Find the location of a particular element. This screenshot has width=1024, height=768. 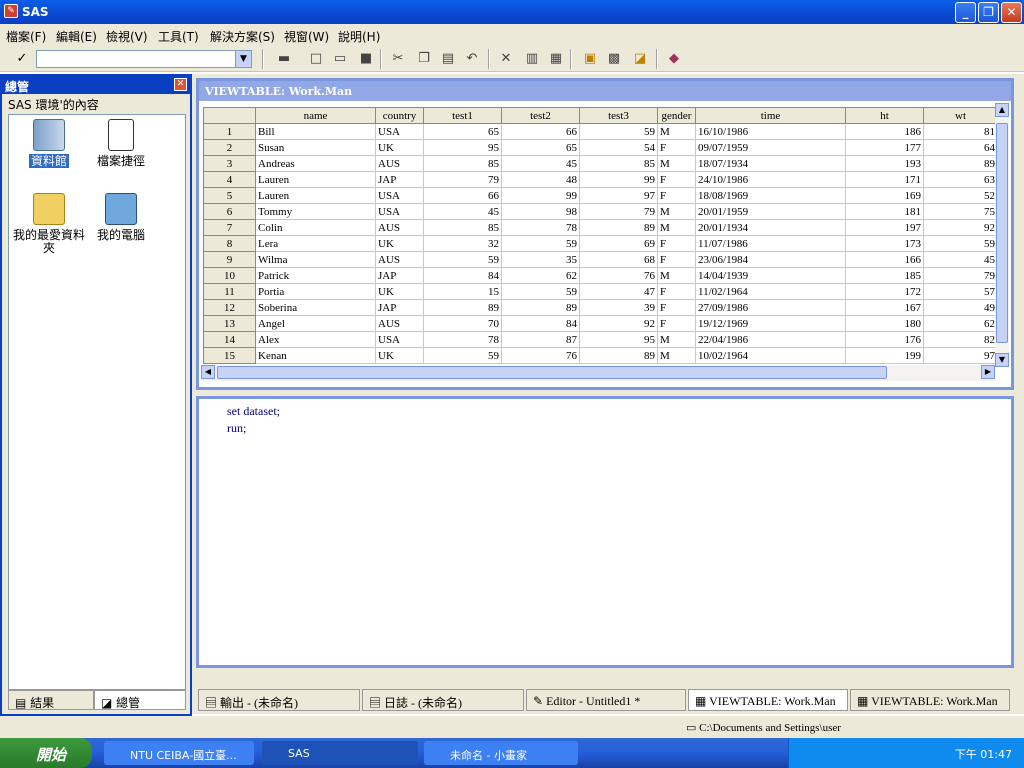

find-icon: ◪ is located at coordinates (640, 59).